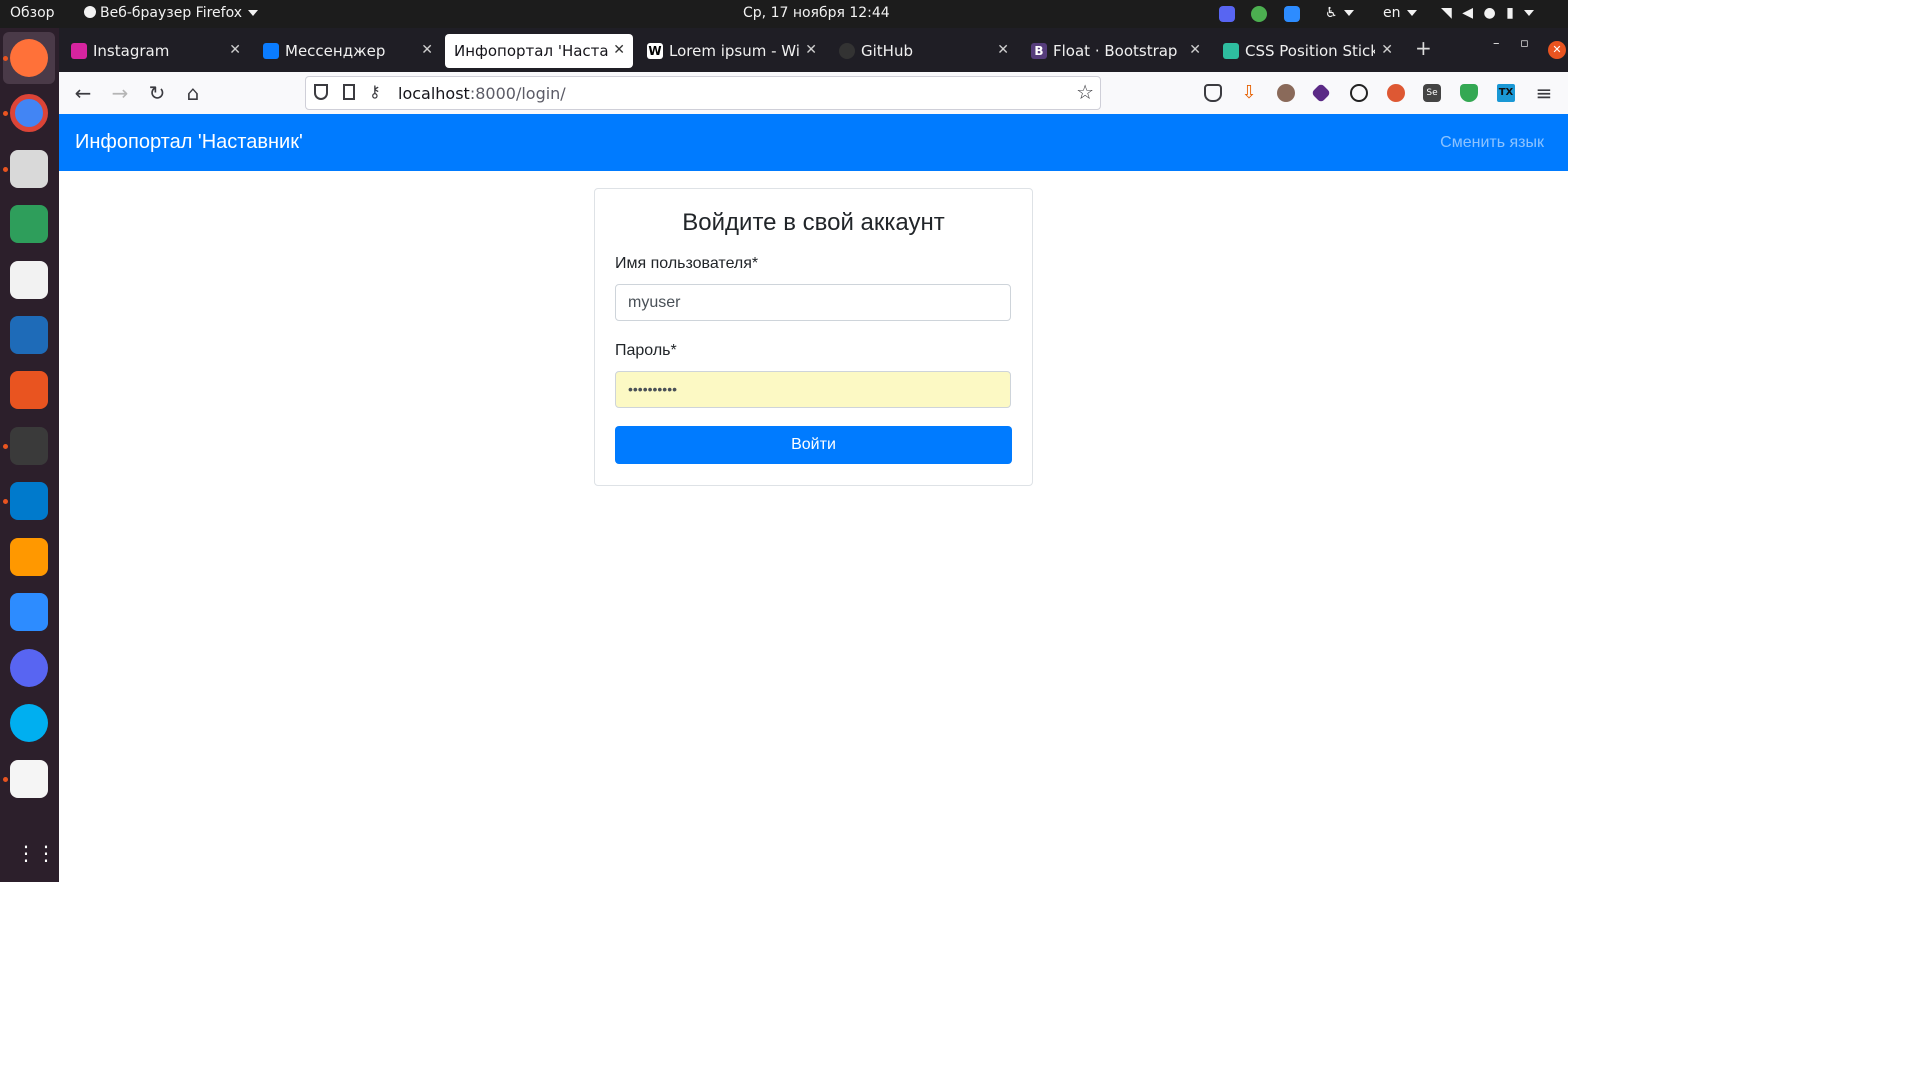 The width and height of the screenshot is (1920, 1080). I want to click on tab-messenger: Мессенджер ✕, so click(347, 51).